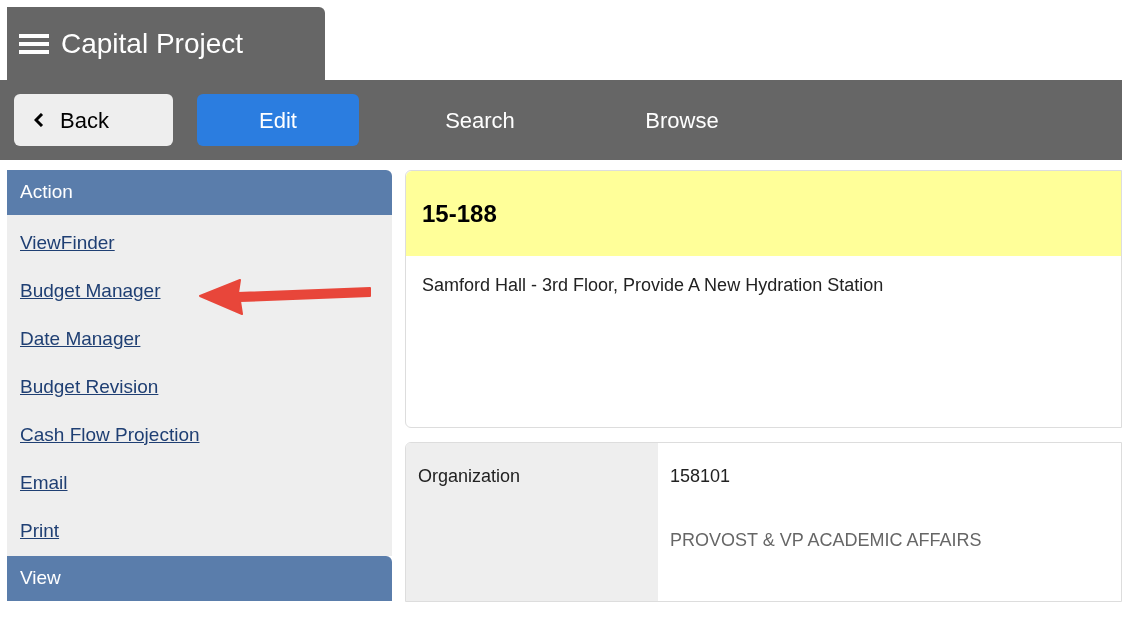 This screenshot has height=617, width=1122. Describe the element at coordinates (278, 120) in the screenshot. I see `nav-tab: Edit` at that location.